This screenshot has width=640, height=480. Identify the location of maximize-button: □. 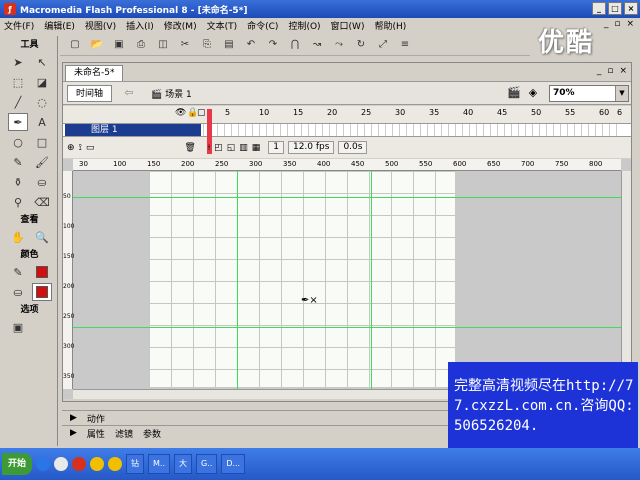
(615, 8).